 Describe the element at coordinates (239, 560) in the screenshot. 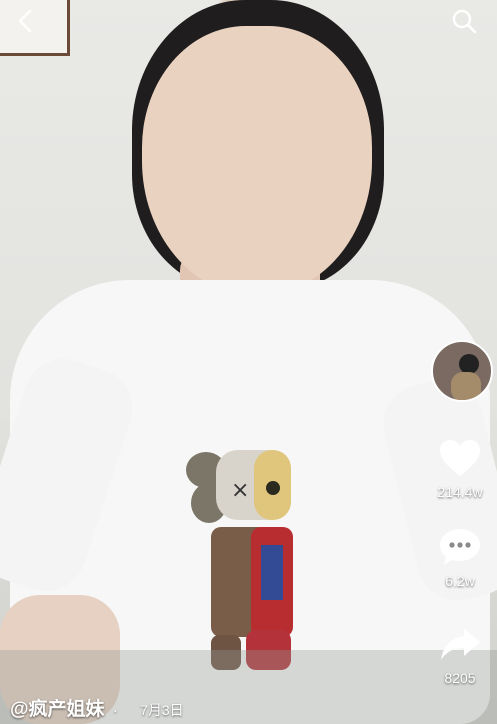

I see `shirt-graphic: ×` at that location.